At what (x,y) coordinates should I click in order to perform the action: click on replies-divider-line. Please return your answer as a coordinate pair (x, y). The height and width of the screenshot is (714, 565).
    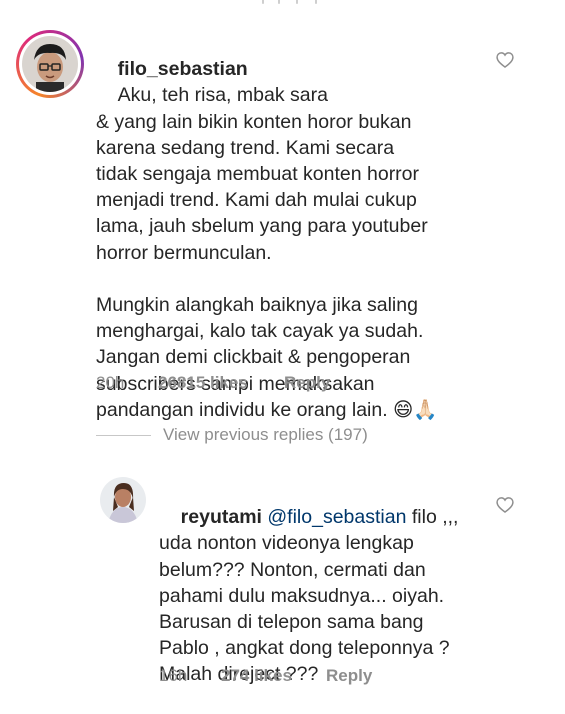
    Looking at the image, I should click on (123, 435).